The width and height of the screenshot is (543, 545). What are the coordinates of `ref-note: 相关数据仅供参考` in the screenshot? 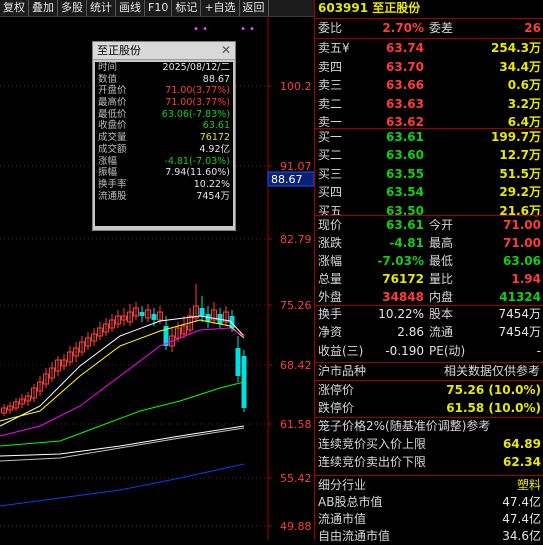 It's located at (491, 371).